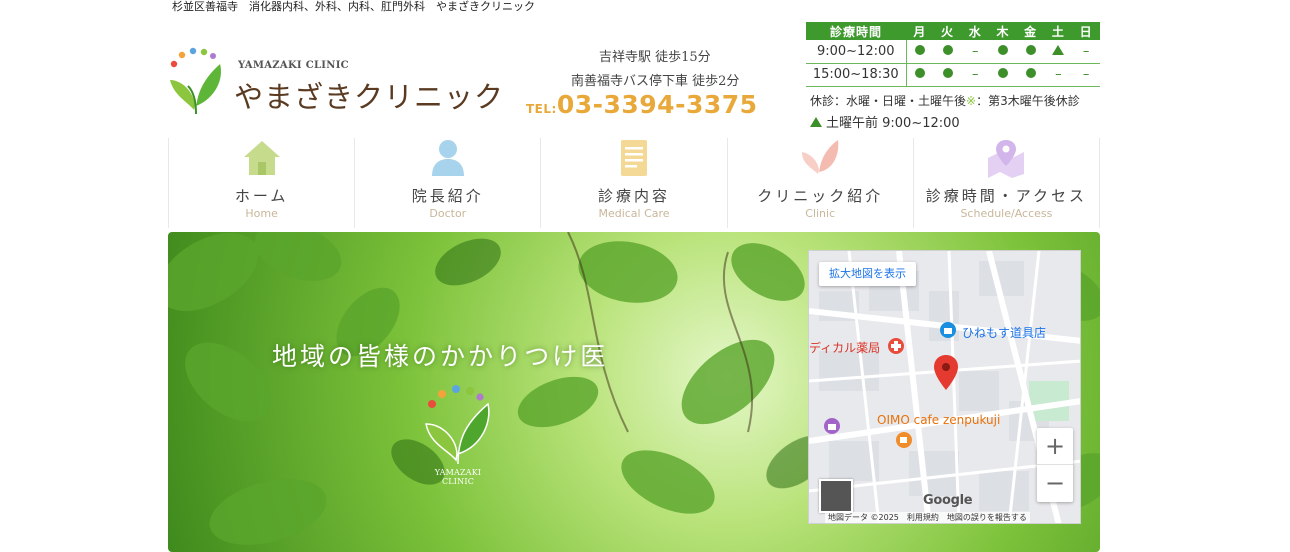 Image resolution: width=1290 pixels, height=552 pixels. What do you see at coordinates (1004, 332) in the screenshot?
I see `store-label: ひねもす道具店` at bounding box center [1004, 332].